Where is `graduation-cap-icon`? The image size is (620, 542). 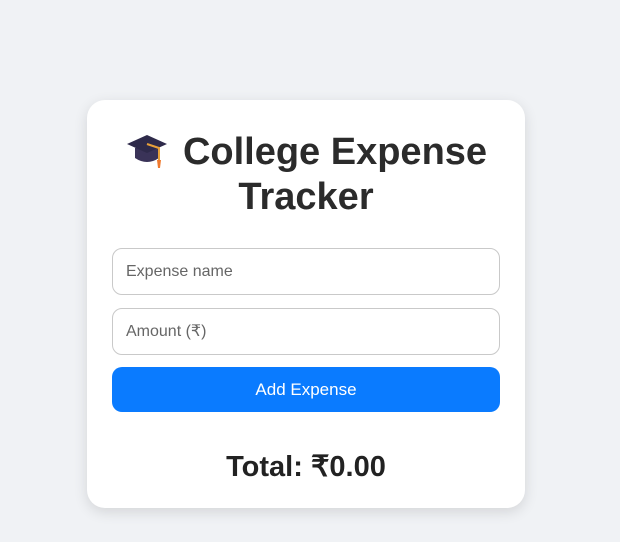 graduation-cap-icon is located at coordinates (146, 151).